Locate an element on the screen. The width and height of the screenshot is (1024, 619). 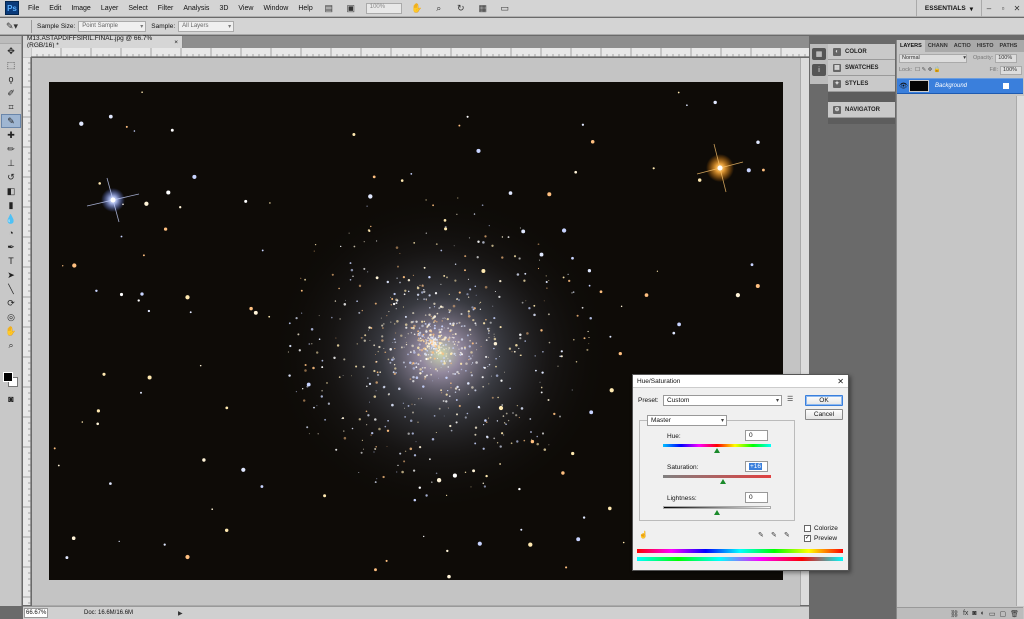
marquee-tool-icon: ⬚ is located at coordinates (11, 65).